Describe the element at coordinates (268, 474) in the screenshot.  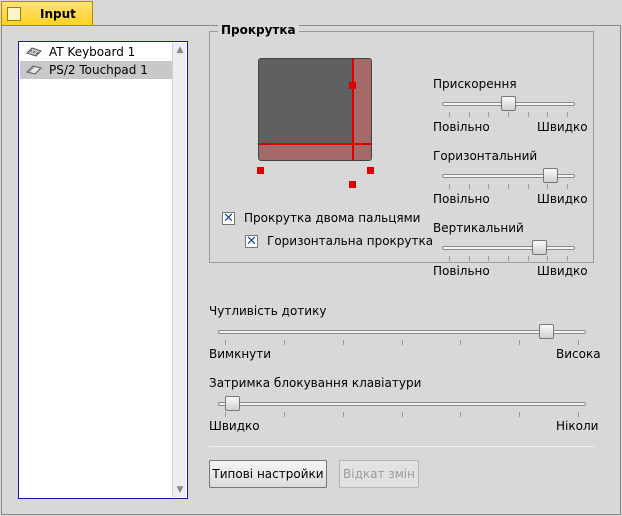
I see `defaults-button: Типові настройки` at that location.